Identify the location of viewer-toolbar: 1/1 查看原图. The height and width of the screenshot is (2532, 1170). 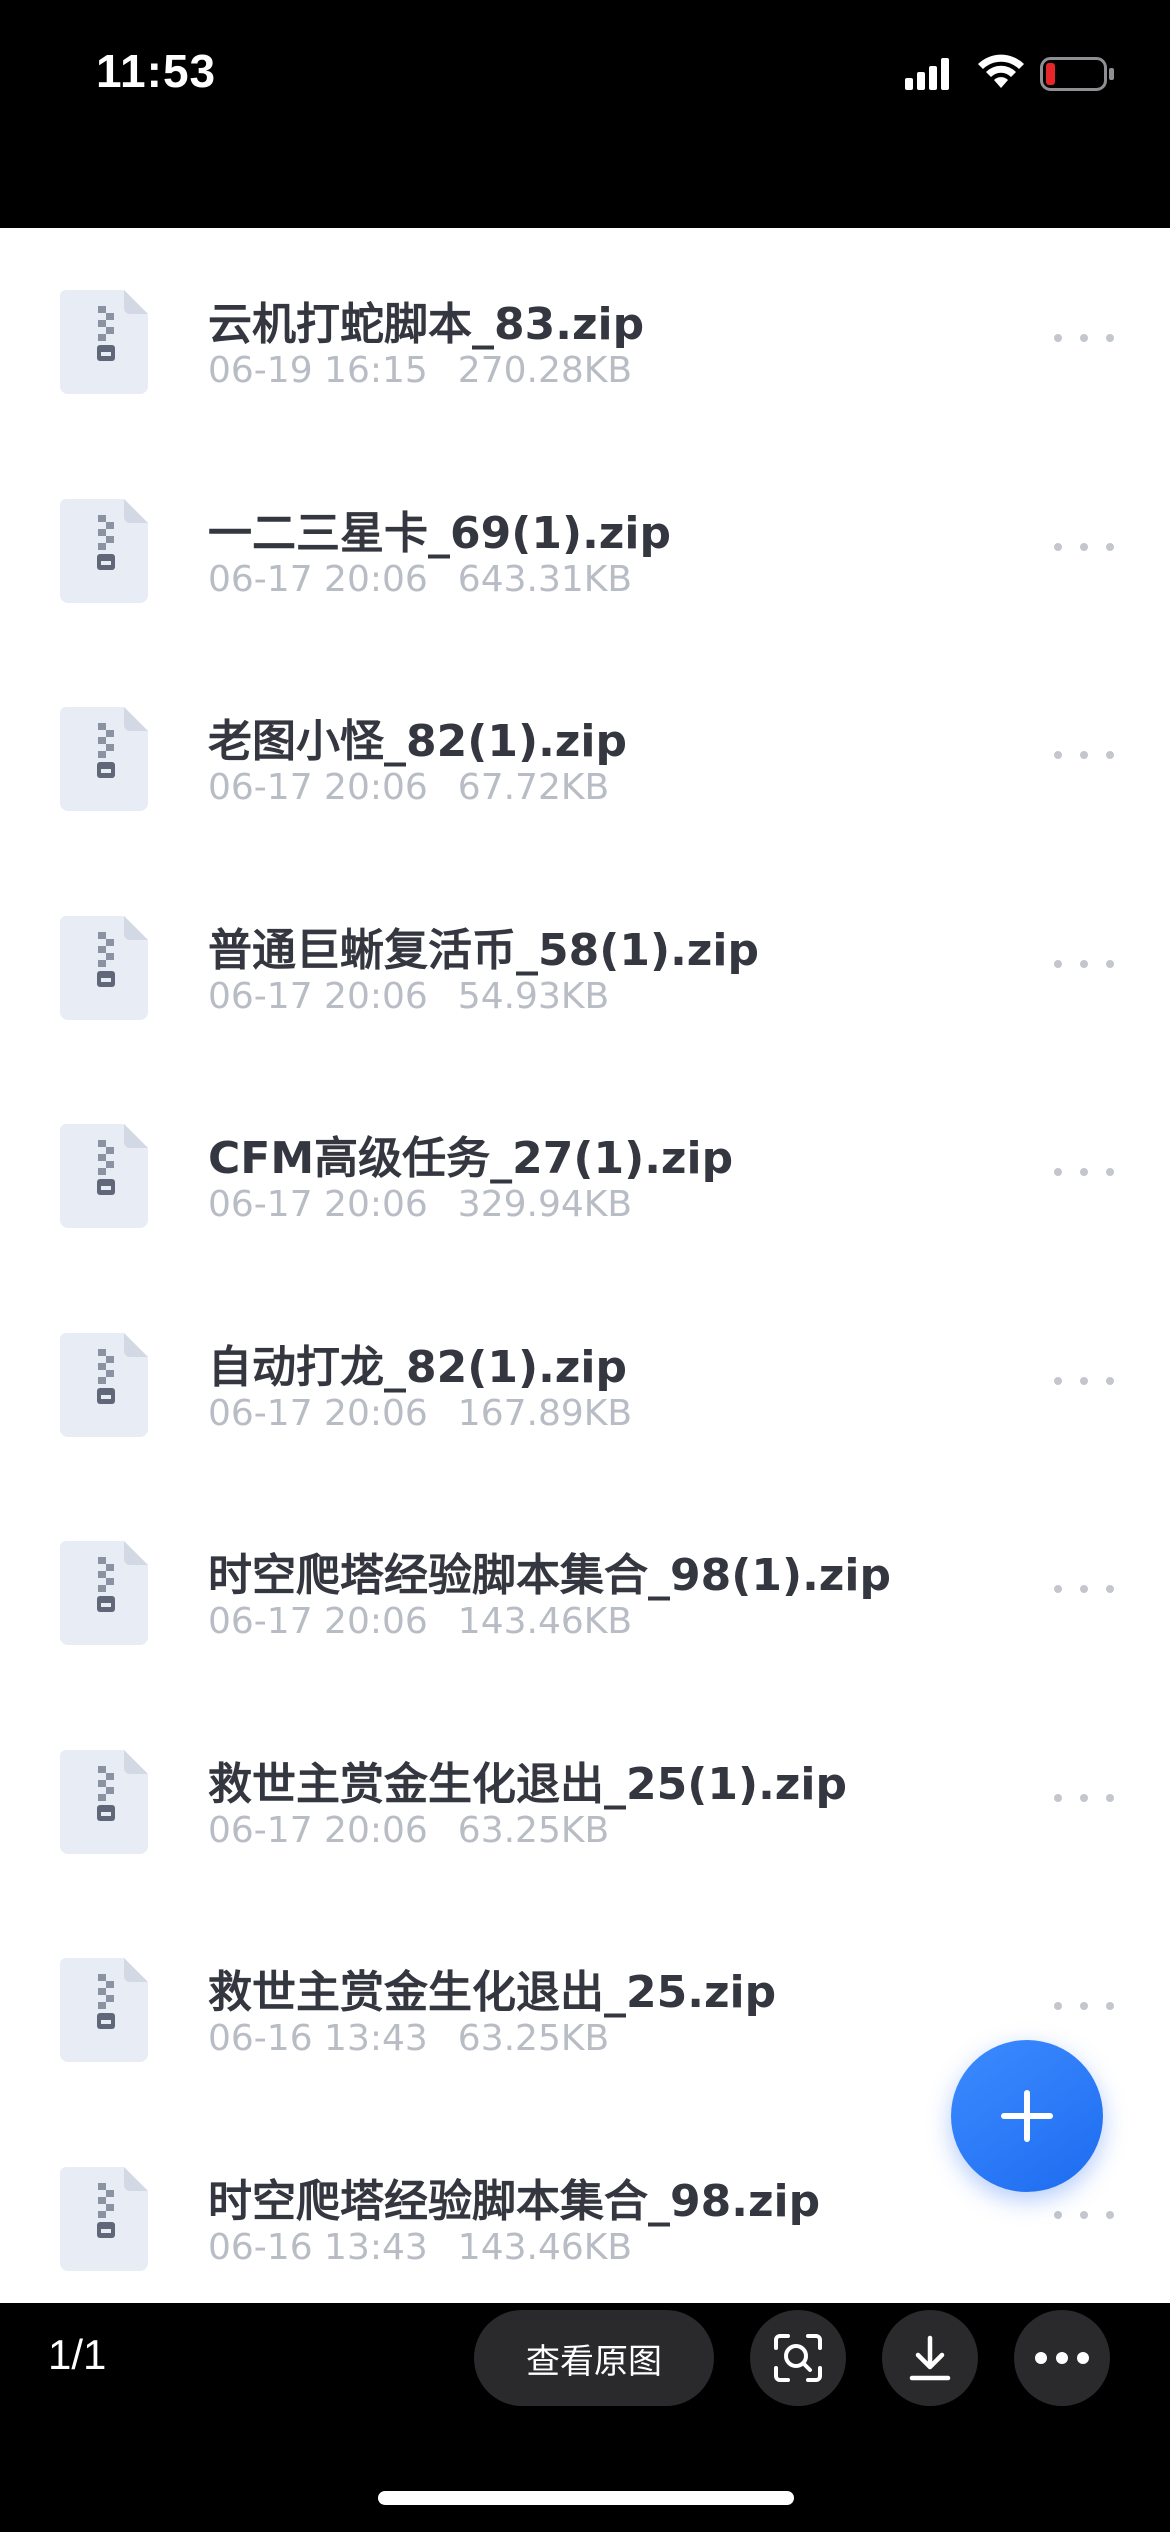
(585, 2417).